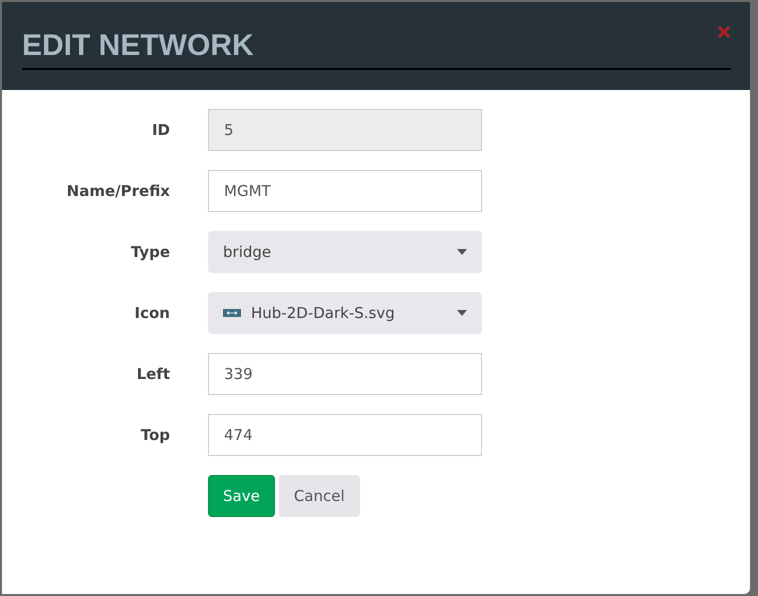  I want to click on field-label: Name/Prefix, so click(118, 191).